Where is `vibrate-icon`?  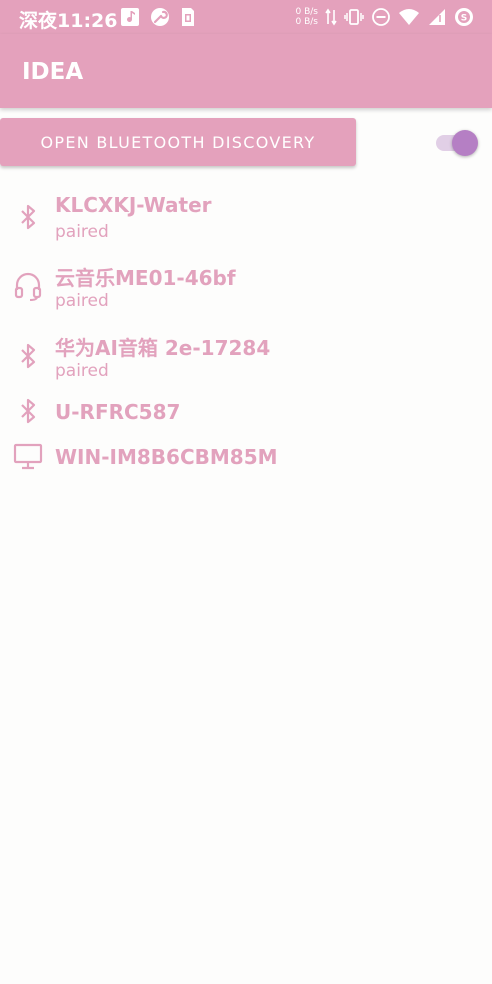 vibrate-icon is located at coordinates (354, 17).